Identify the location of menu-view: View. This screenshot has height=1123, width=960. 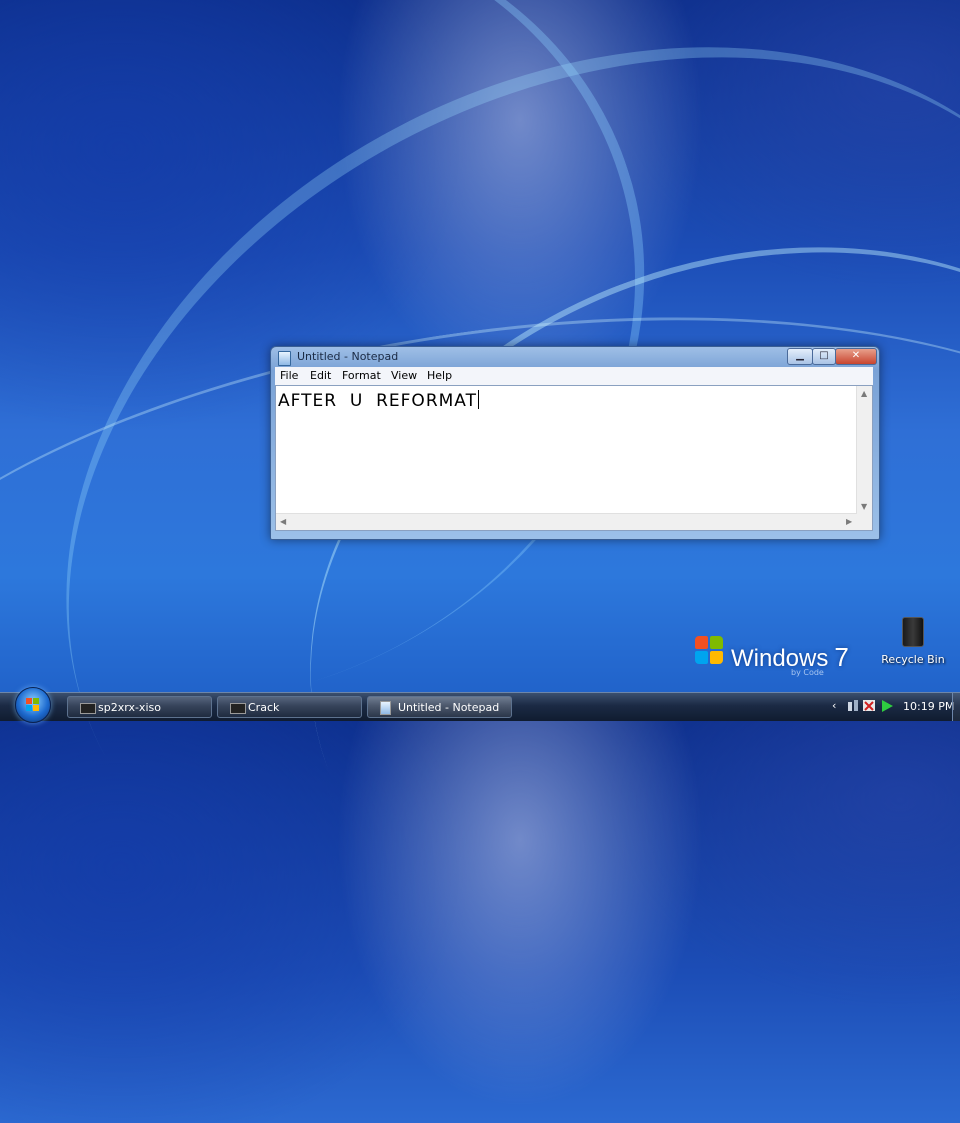
(404, 375).